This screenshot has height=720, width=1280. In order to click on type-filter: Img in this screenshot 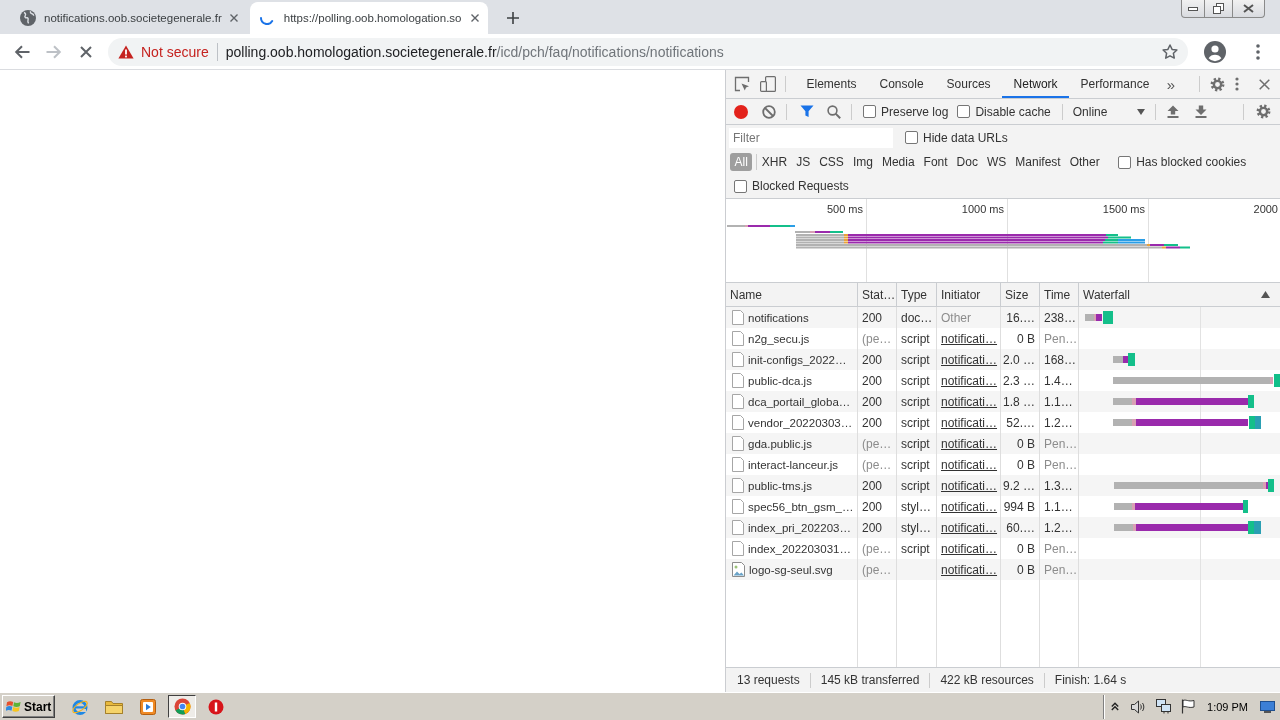, I will do `click(863, 162)`.